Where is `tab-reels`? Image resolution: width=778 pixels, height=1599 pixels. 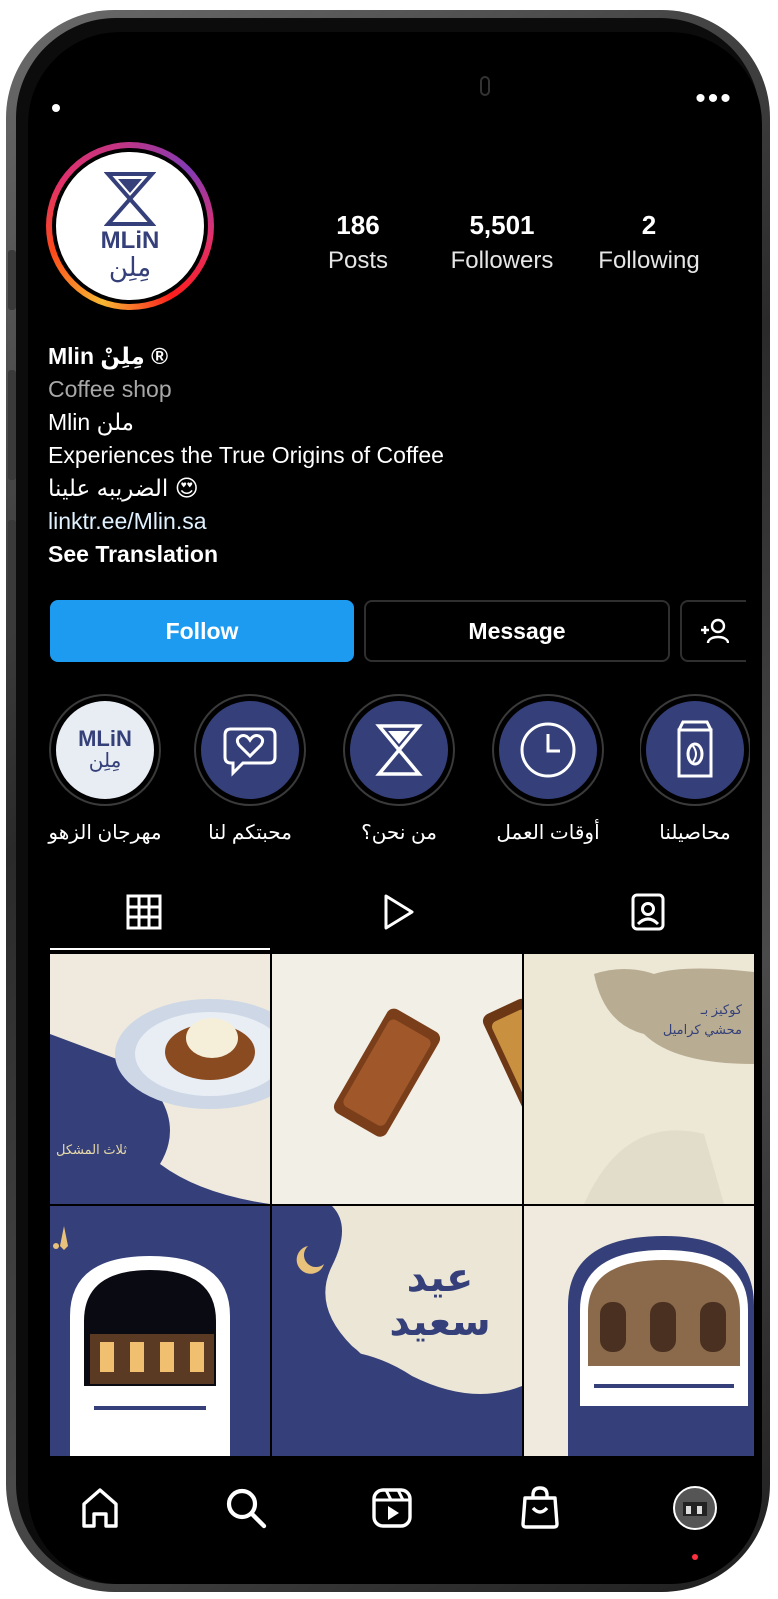
tab-reels is located at coordinates (398, 912).